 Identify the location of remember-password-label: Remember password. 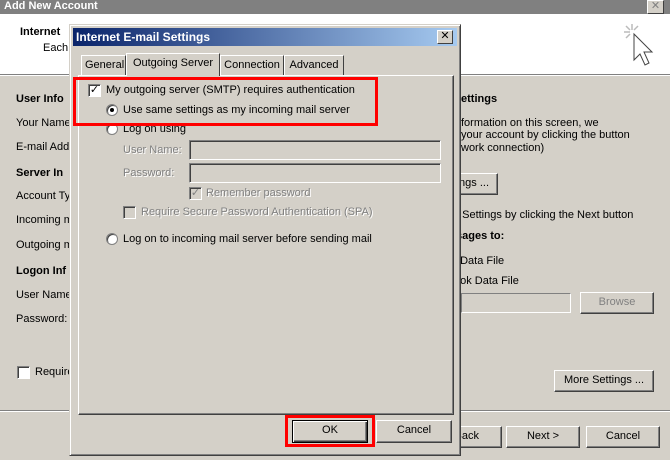
(258, 193).